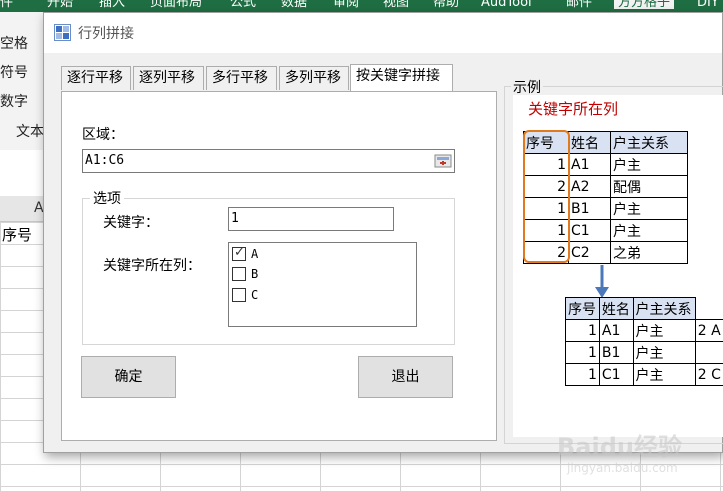 This screenshot has height=491, width=723. I want to click on watermark-url: jingyan.baidu.com, so click(622, 468).